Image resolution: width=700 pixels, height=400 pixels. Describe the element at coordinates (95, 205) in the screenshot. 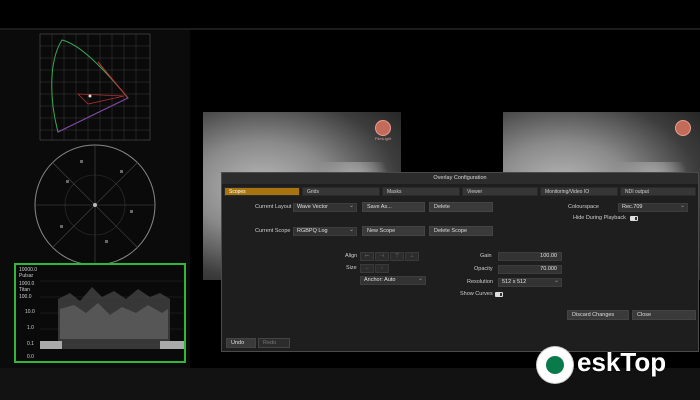

I see `vectorscope` at that location.